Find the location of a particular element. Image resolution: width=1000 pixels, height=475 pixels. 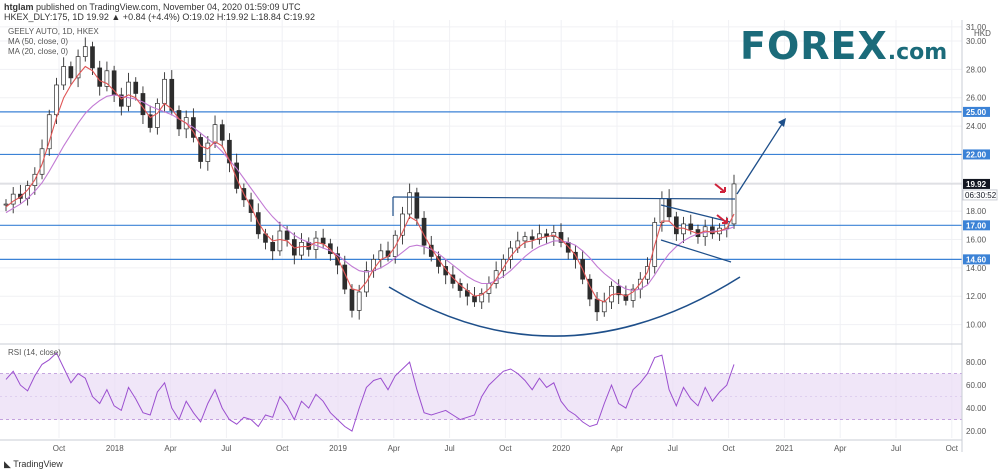

tradingview-icon: ◣ is located at coordinates (7, 464).